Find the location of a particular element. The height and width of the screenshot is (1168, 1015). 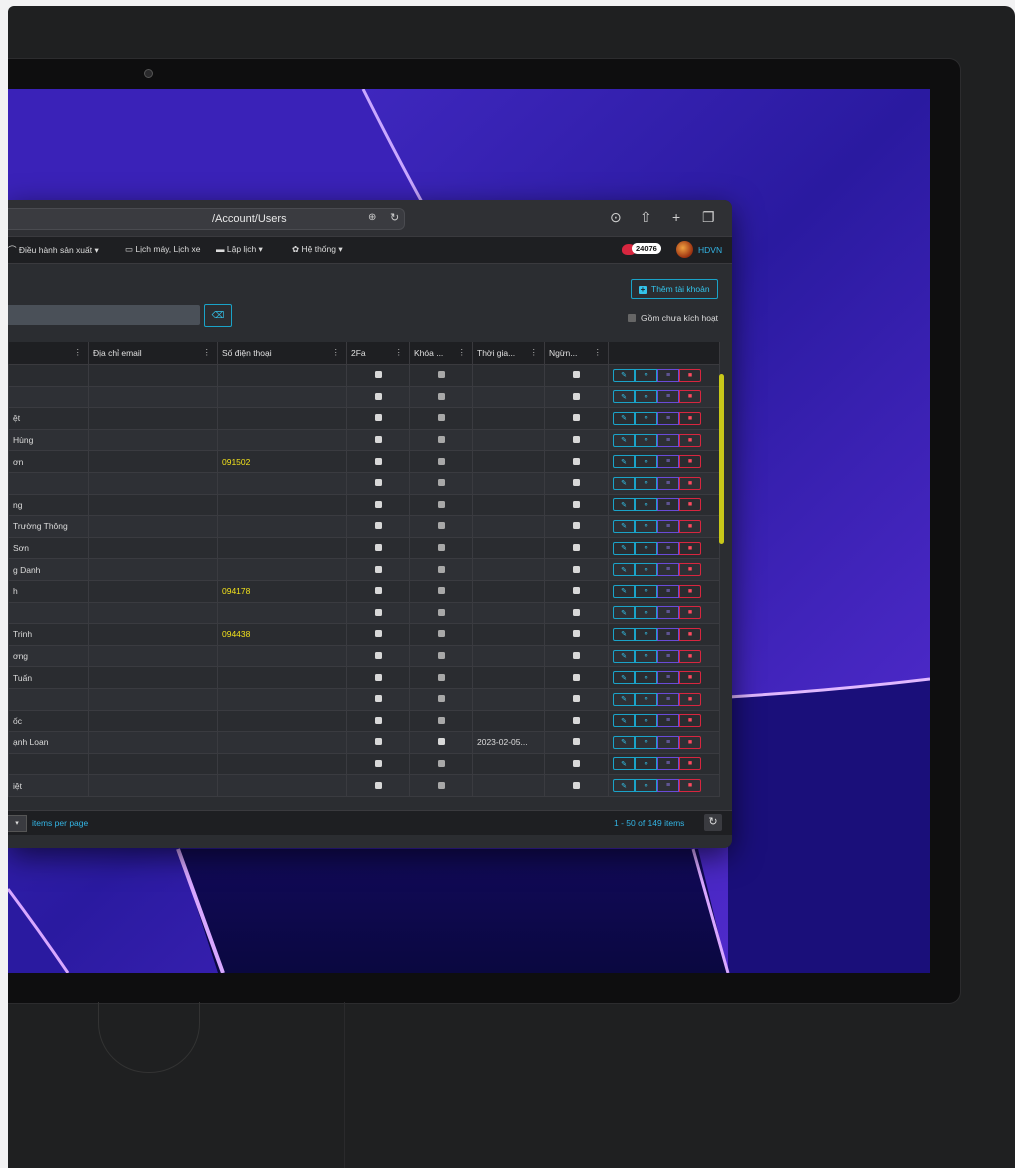

new-tab-icon: + is located at coordinates (676, 217).